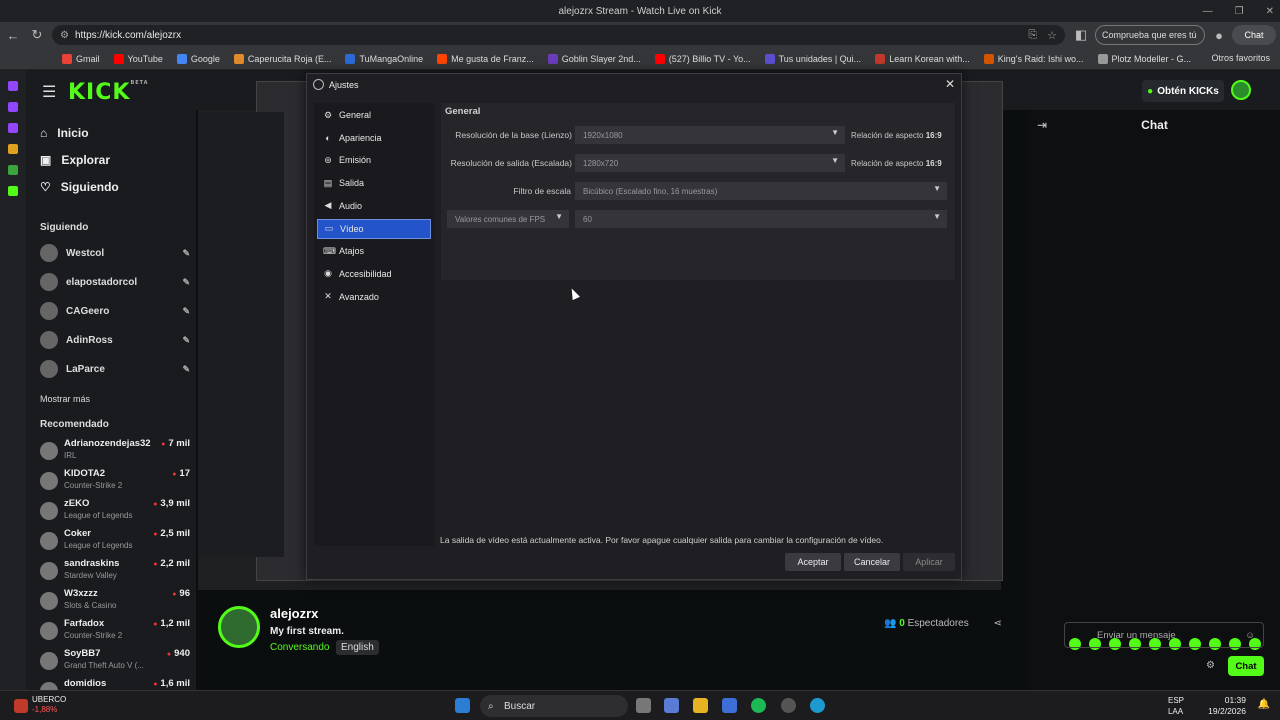  What do you see at coordinates (294, 613) in the screenshot?
I see `channel-name: alejozrx` at bounding box center [294, 613].